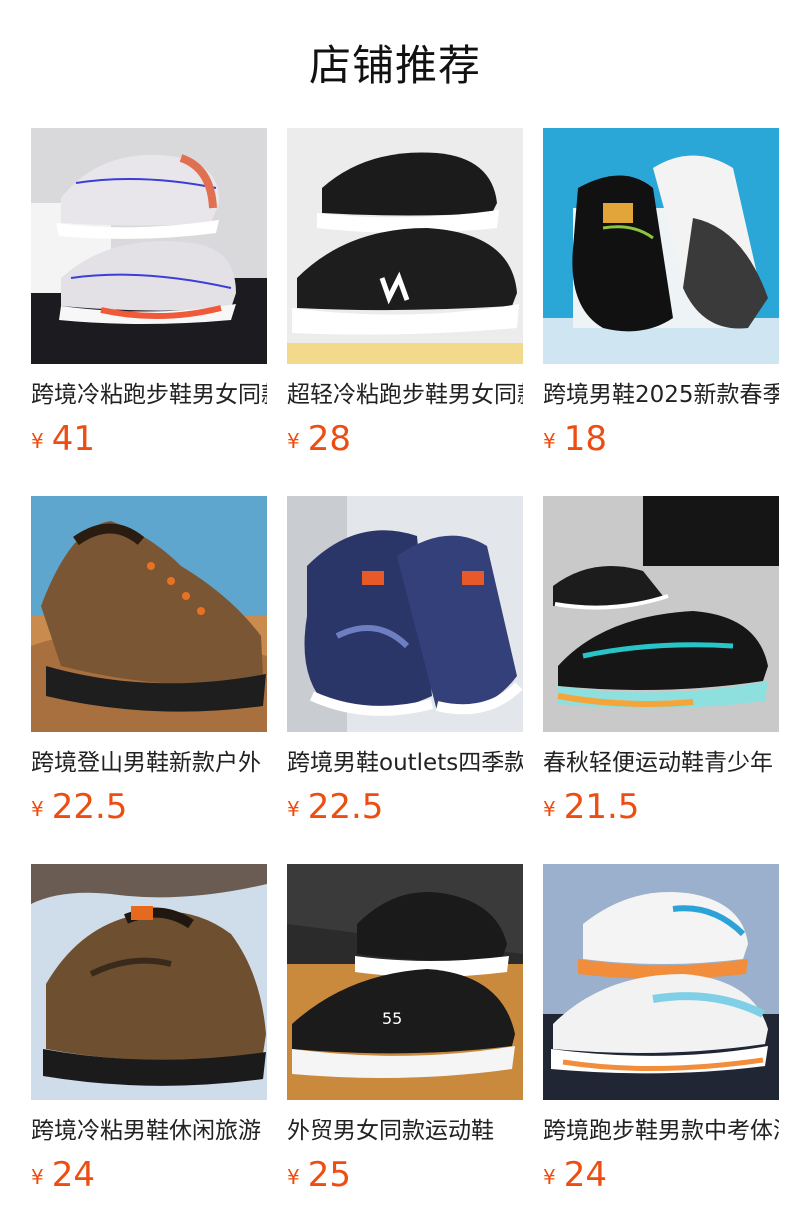  What do you see at coordinates (73, 439) in the screenshot?
I see `price-amount: 41` at bounding box center [73, 439].